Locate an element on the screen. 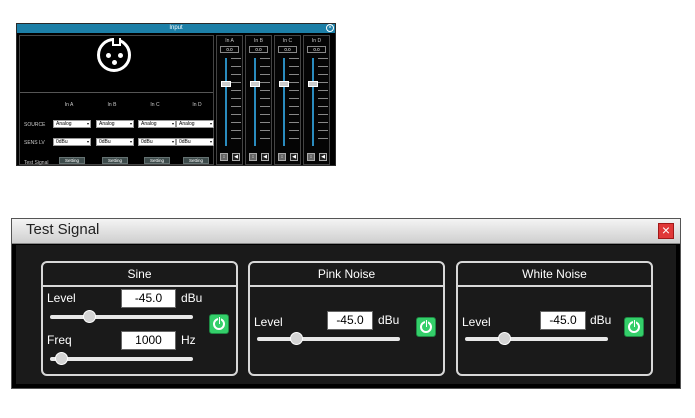  pink-level-label: Level is located at coordinates (268, 322).